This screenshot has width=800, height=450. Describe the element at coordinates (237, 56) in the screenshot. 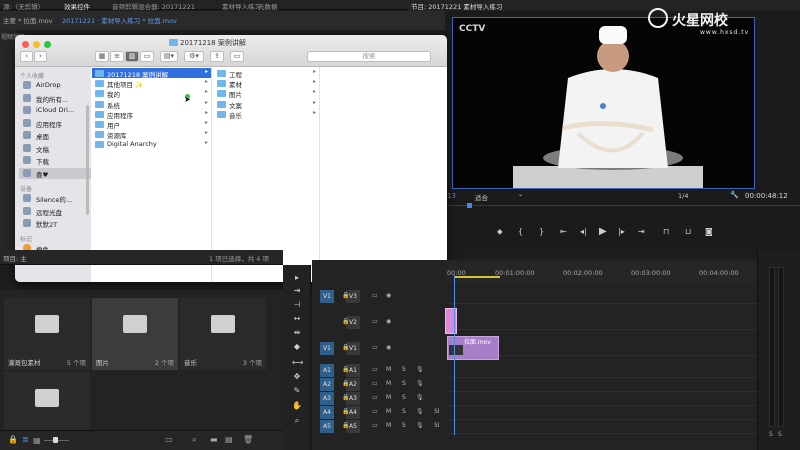

I see `tag-icon: ▭` at that location.